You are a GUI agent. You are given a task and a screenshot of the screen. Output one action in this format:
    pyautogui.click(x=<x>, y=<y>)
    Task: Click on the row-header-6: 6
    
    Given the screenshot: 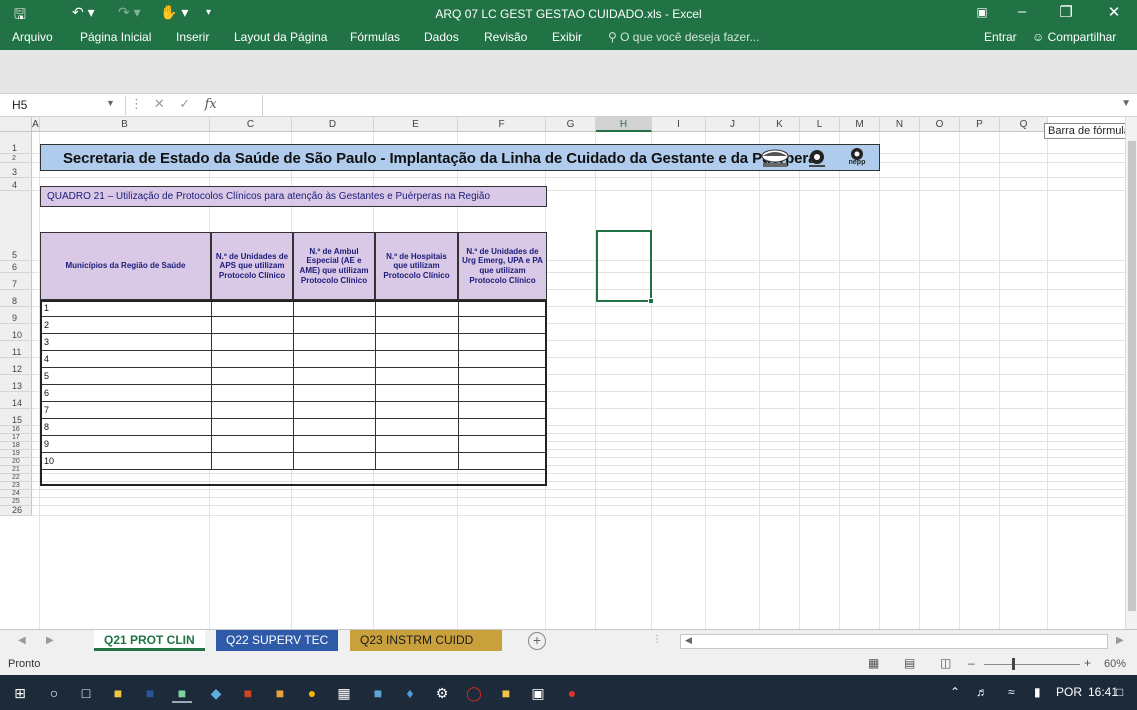 What is the action you would take?
    pyautogui.click(x=16, y=267)
    